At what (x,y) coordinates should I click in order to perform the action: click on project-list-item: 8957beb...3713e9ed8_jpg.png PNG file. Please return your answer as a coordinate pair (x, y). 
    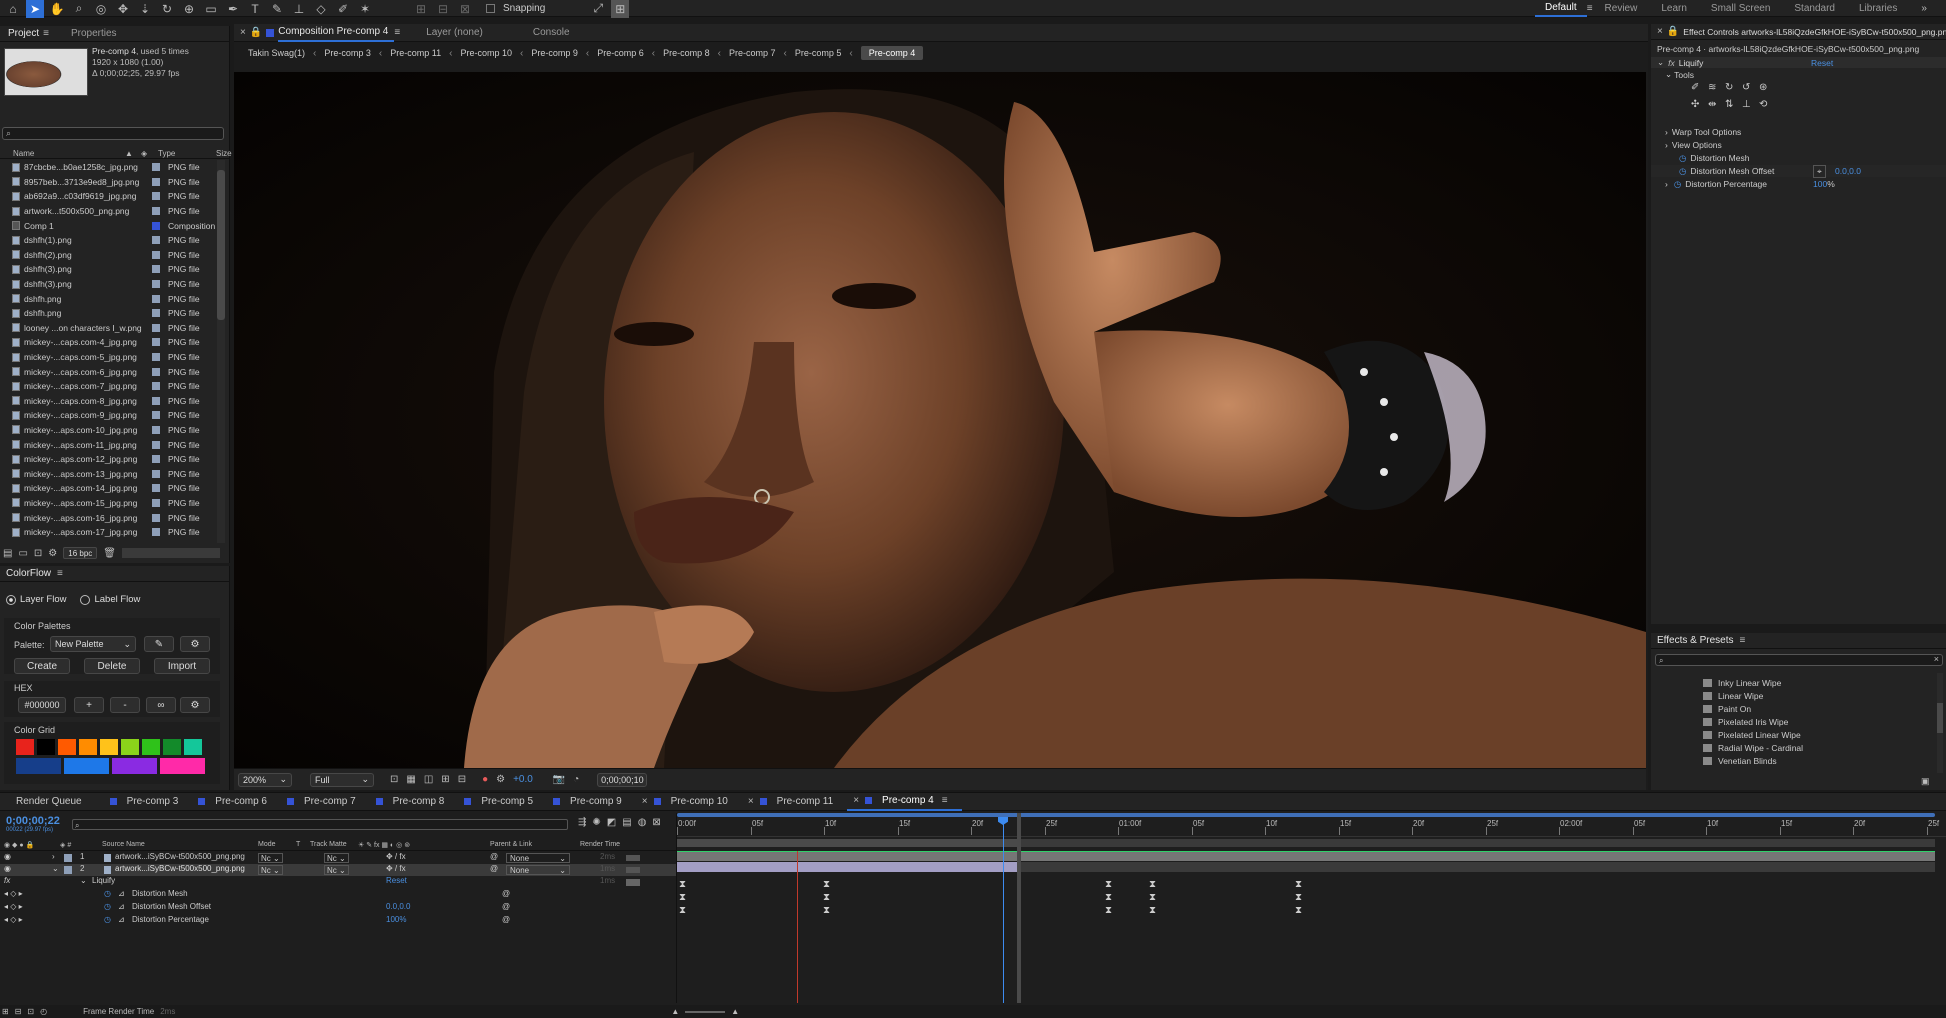
    Looking at the image, I should click on (108, 182).